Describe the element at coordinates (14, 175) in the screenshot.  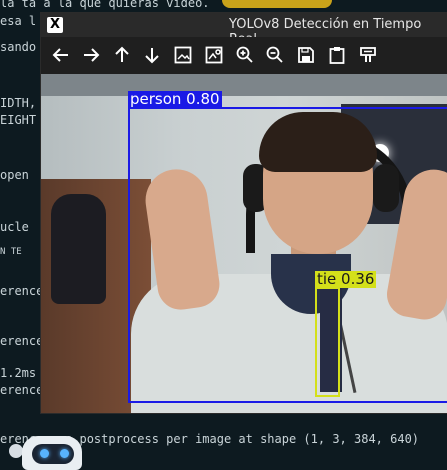
I see `terminal-line: open` at that location.